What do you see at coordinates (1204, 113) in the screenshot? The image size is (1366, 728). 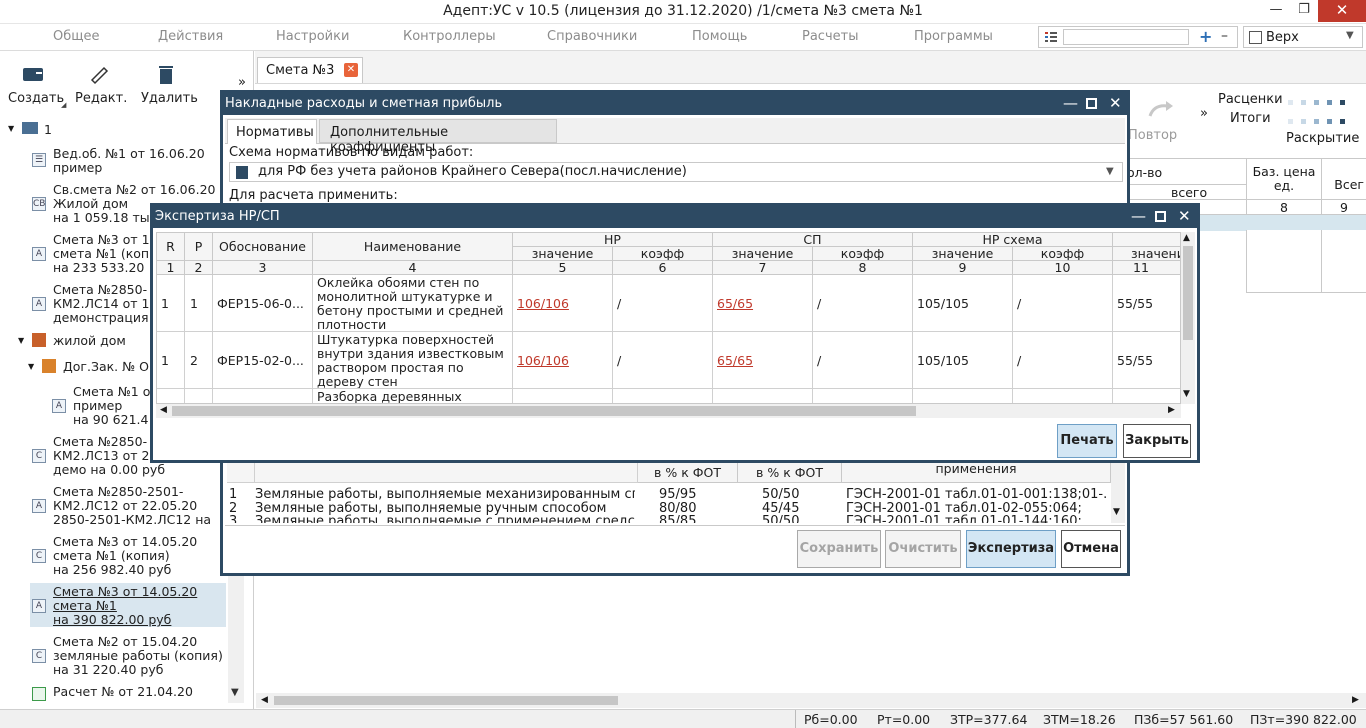 I see `right-toolbar-more: »` at bounding box center [1204, 113].